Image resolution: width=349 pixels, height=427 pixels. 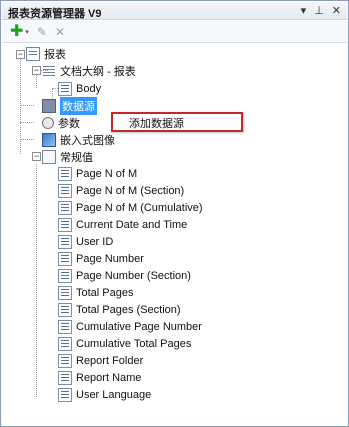 I want to click on item-label: Total Pages (Section), so click(x=128, y=309).